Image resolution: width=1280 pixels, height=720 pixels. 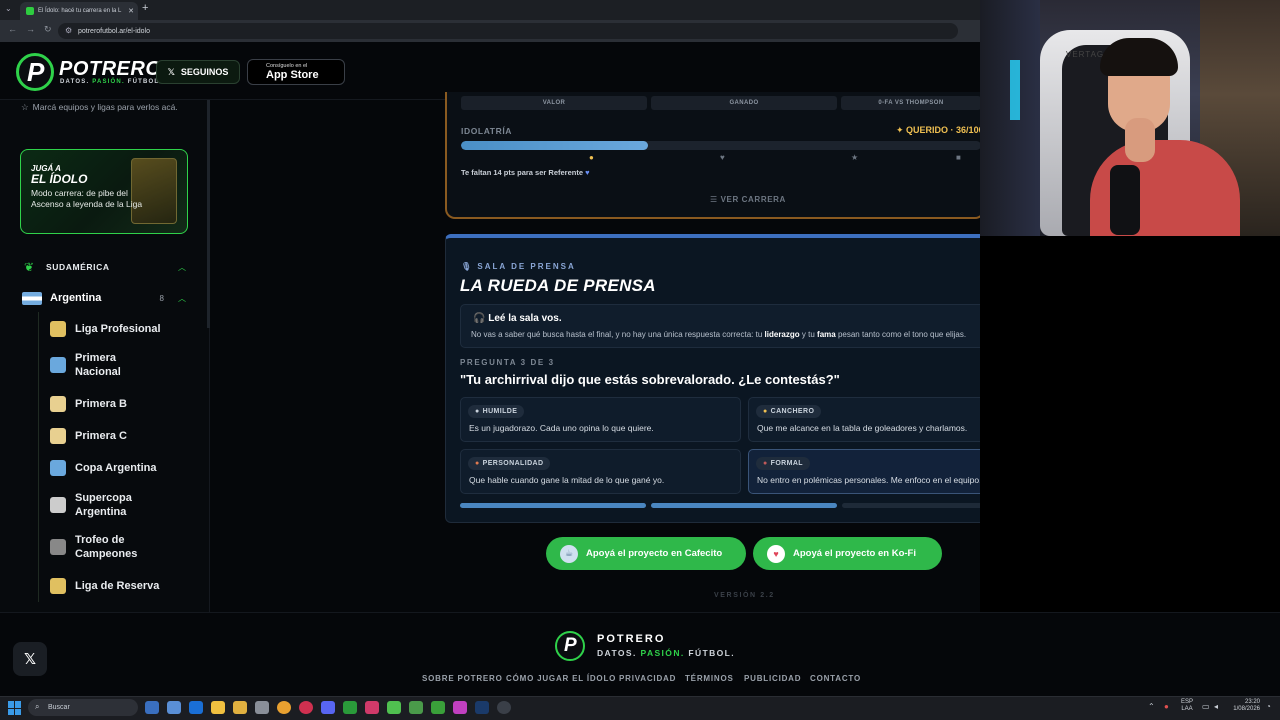 What do you see at coordinates (204, 72) in the screenshot?
I see `follow-label: SEGUINOS` at bounding box center [204, 72].